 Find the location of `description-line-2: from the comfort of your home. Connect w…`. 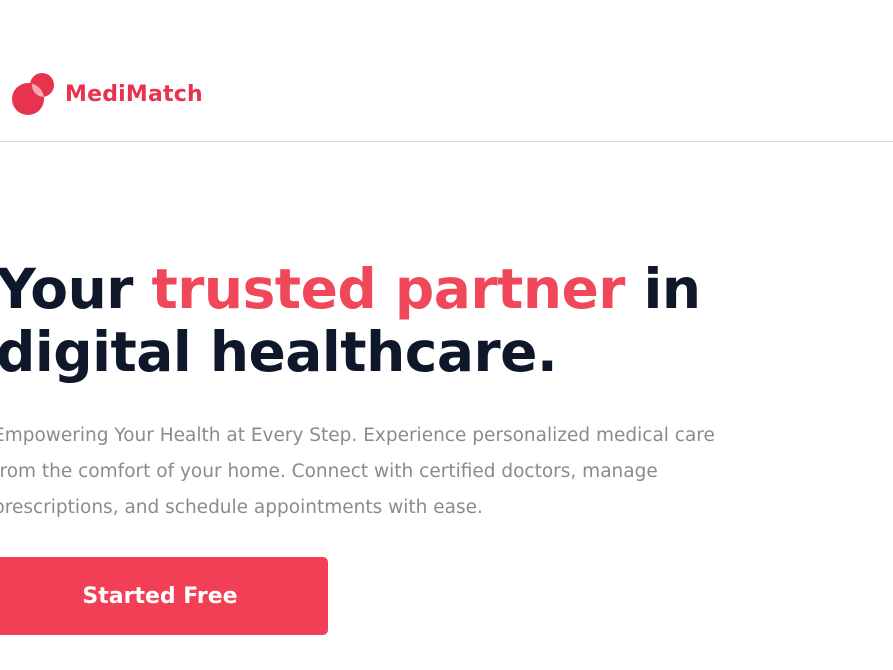

description-line-2: from the comfort of your home. Connect w… is located at coordinates (329, 471).